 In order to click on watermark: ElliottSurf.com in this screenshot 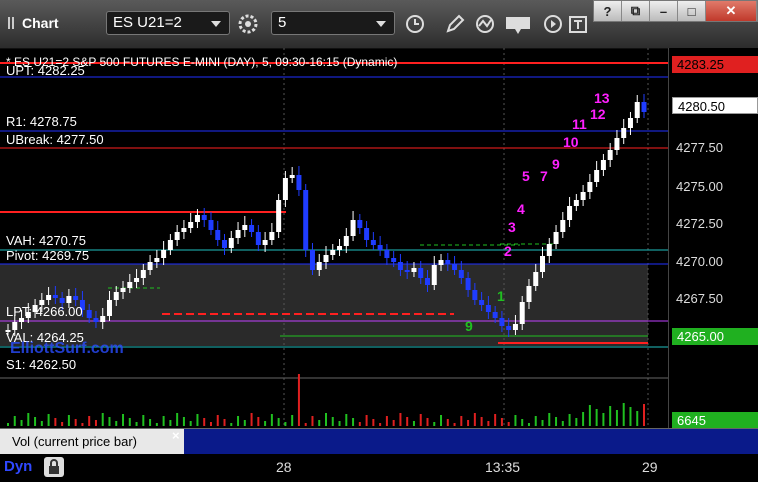, I will do `click(67, 348)`.